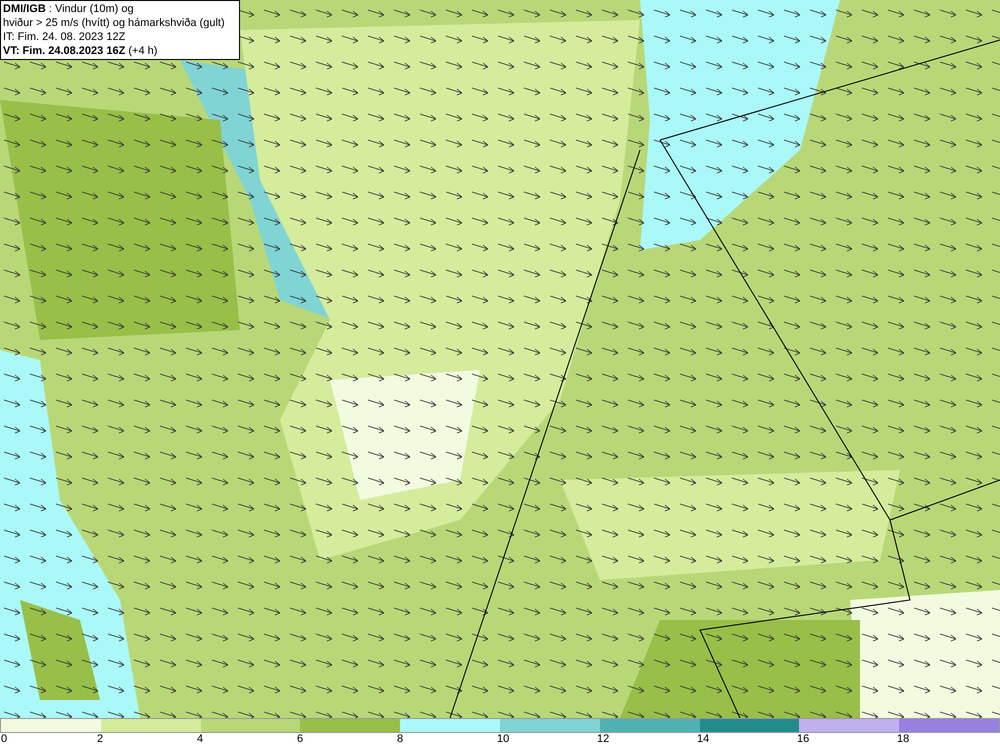 The width and height of the screenshot is (1000, 747). I want to click on scale-label: 14, so click(703, 739).